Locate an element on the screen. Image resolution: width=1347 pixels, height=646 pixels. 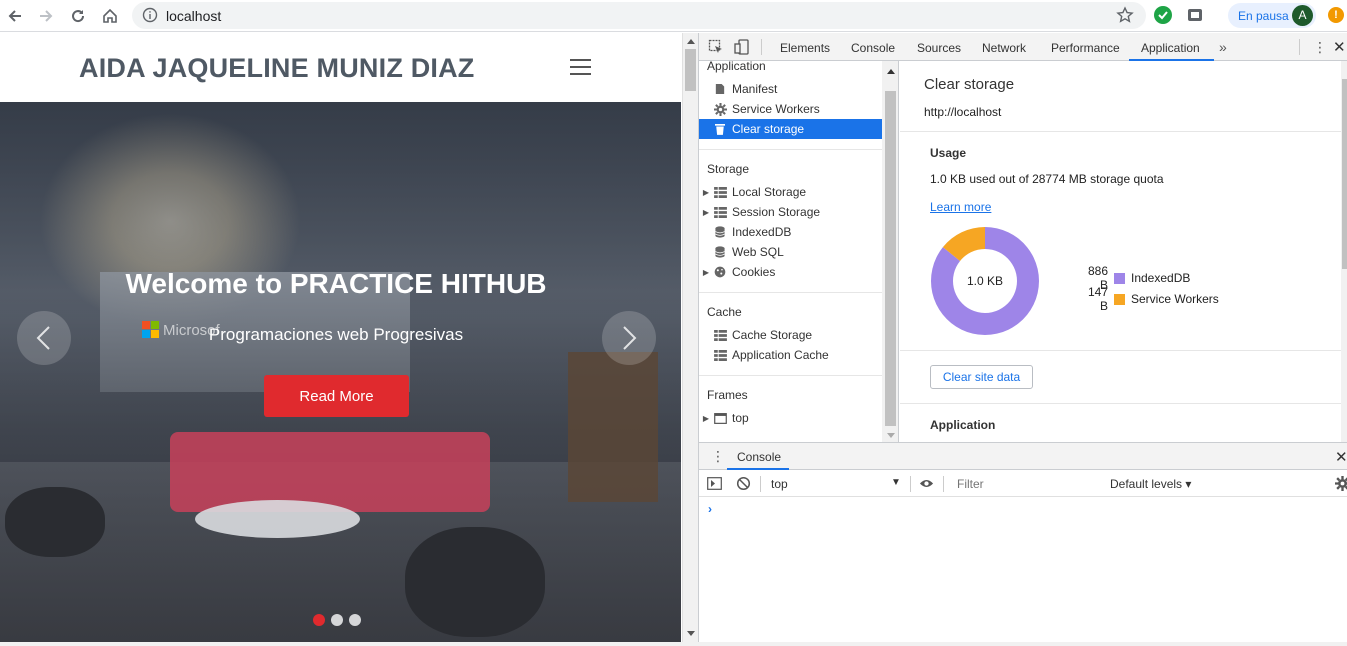
sidebar-item-service-workers: Service Workers is located at coordinates (790, 109).